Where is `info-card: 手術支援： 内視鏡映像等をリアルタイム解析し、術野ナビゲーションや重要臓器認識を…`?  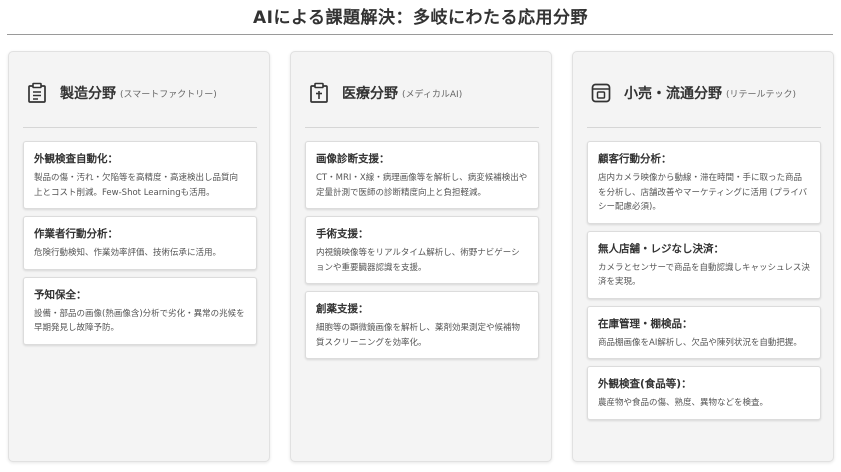 info-card: 手術支援： 内視鏡映像等をリアルタイム解析し、術野ナビゲーションや重要臓器認識を… is located at coordinates (422, 250).